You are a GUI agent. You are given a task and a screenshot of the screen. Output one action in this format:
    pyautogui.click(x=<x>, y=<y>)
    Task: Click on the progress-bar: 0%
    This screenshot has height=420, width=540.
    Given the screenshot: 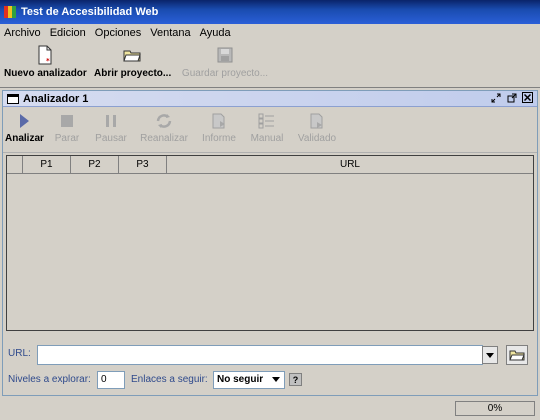 What is the action you would take?
    pyautogui.click(x=495, y=408)
    